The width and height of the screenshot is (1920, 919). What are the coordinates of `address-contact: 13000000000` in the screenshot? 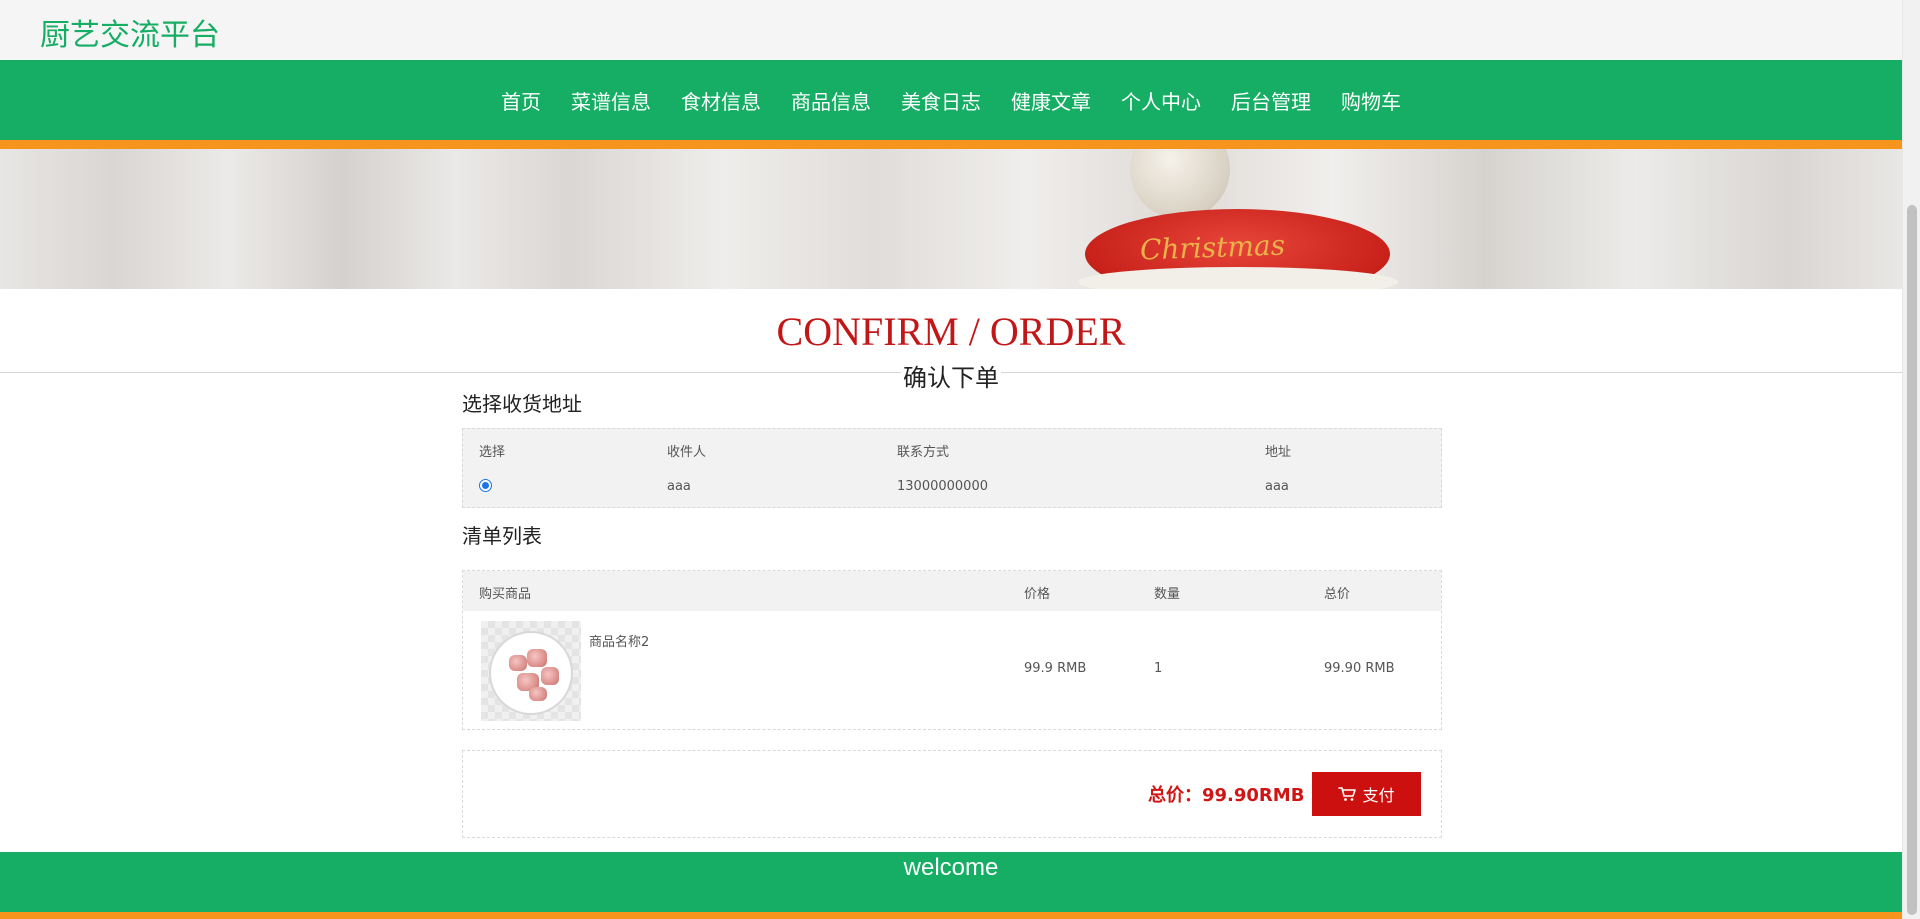 It's located at (942, 486).